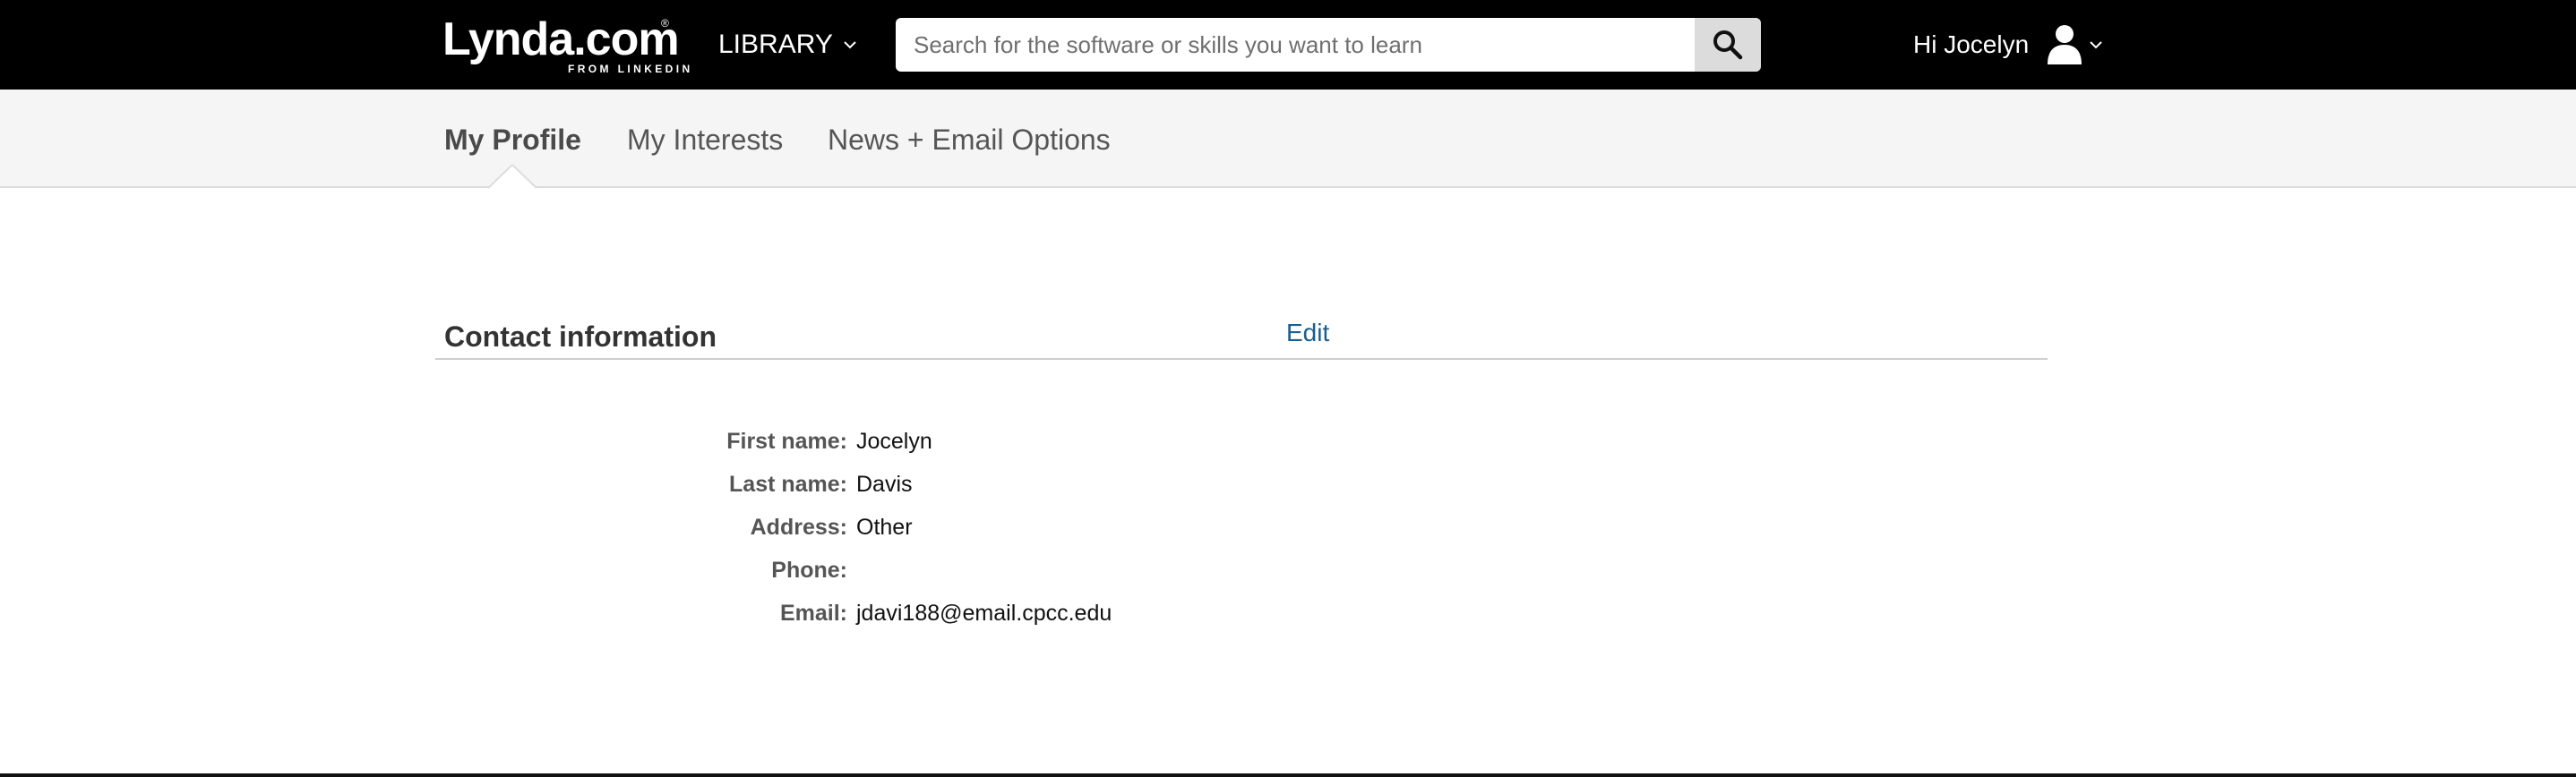 The width and height of the screenshot is (2576, 777). Describe the element at coordinates (984, 613) in the screenshot. I see `email-value: jdavi188@email.cpcc.edu` at that location.